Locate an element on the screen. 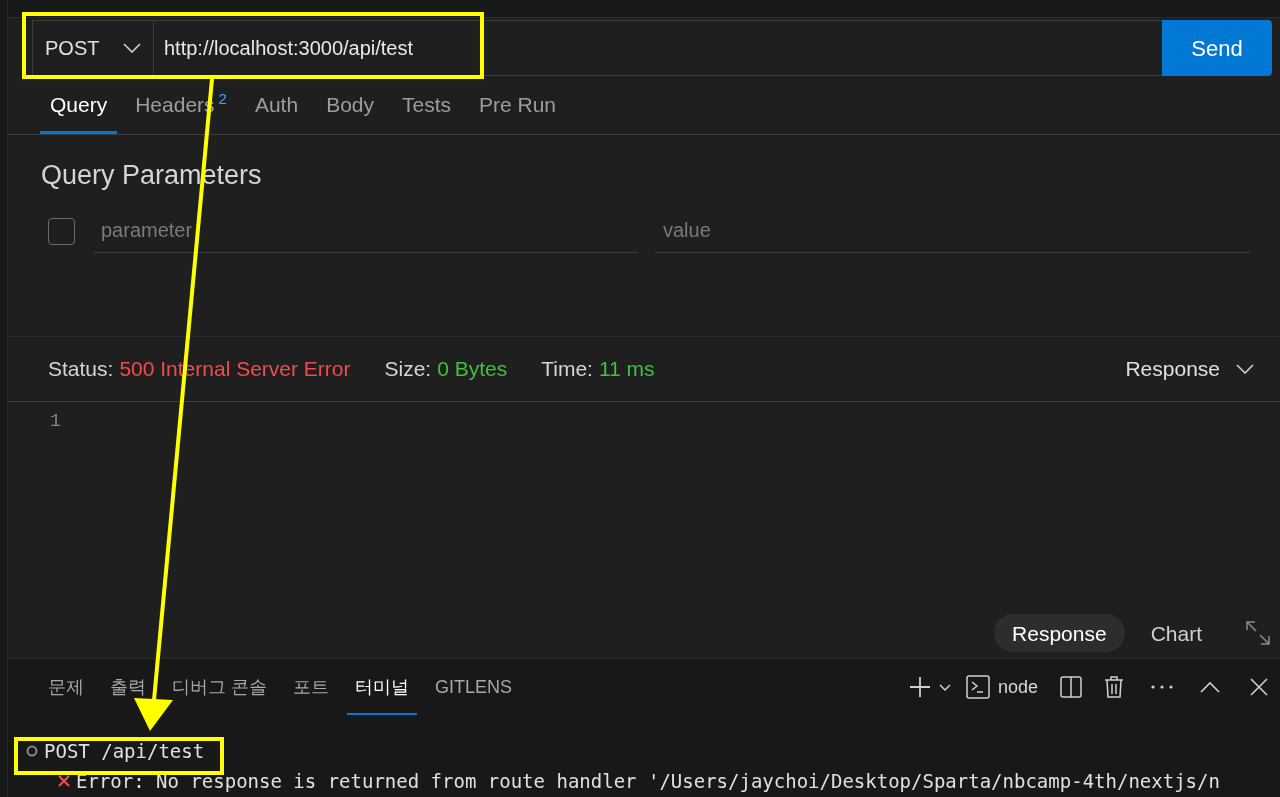  add-terminal-icon is located at coordinates (919, 687).